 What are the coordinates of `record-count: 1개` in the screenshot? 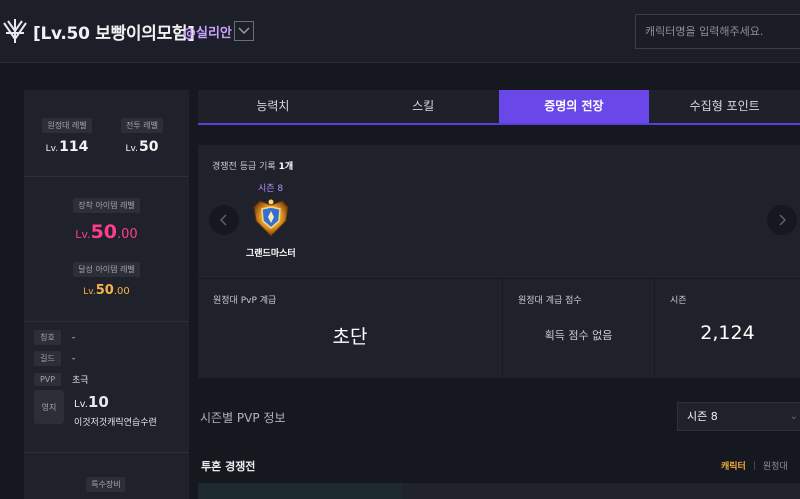 It's located at (286, 167).